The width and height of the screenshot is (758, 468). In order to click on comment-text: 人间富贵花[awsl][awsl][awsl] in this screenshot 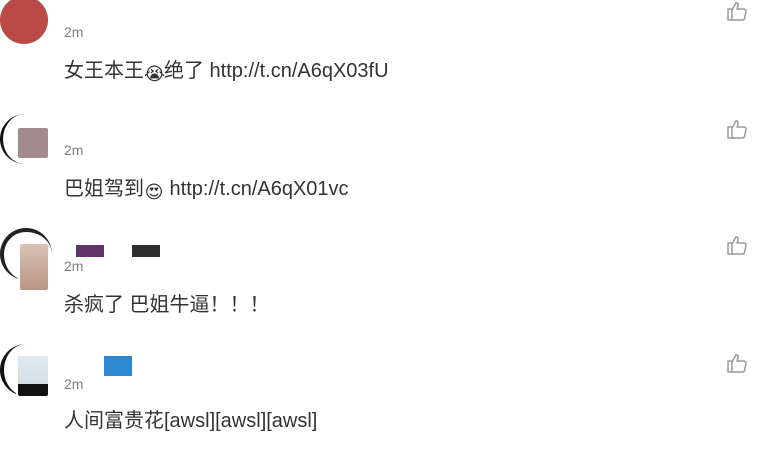, I will do `click(190, 418)`.